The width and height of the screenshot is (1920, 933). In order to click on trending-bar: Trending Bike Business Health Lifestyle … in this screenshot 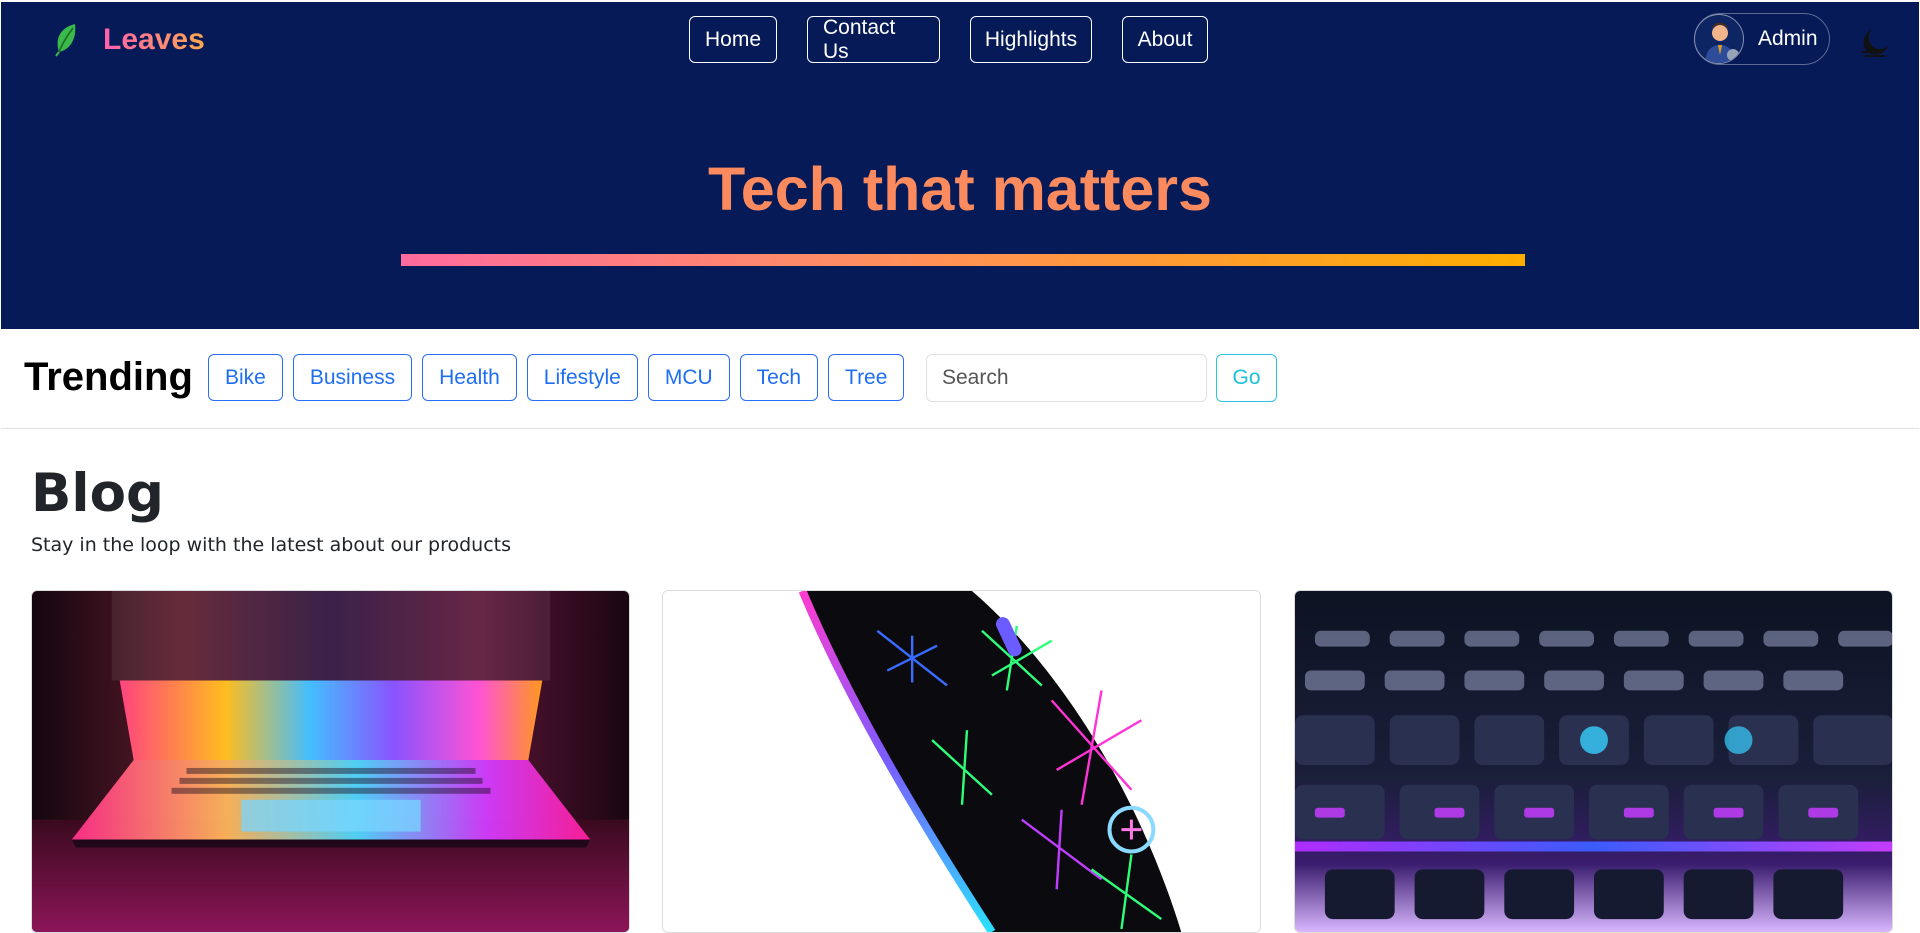, I will do `click(960, 379)`.